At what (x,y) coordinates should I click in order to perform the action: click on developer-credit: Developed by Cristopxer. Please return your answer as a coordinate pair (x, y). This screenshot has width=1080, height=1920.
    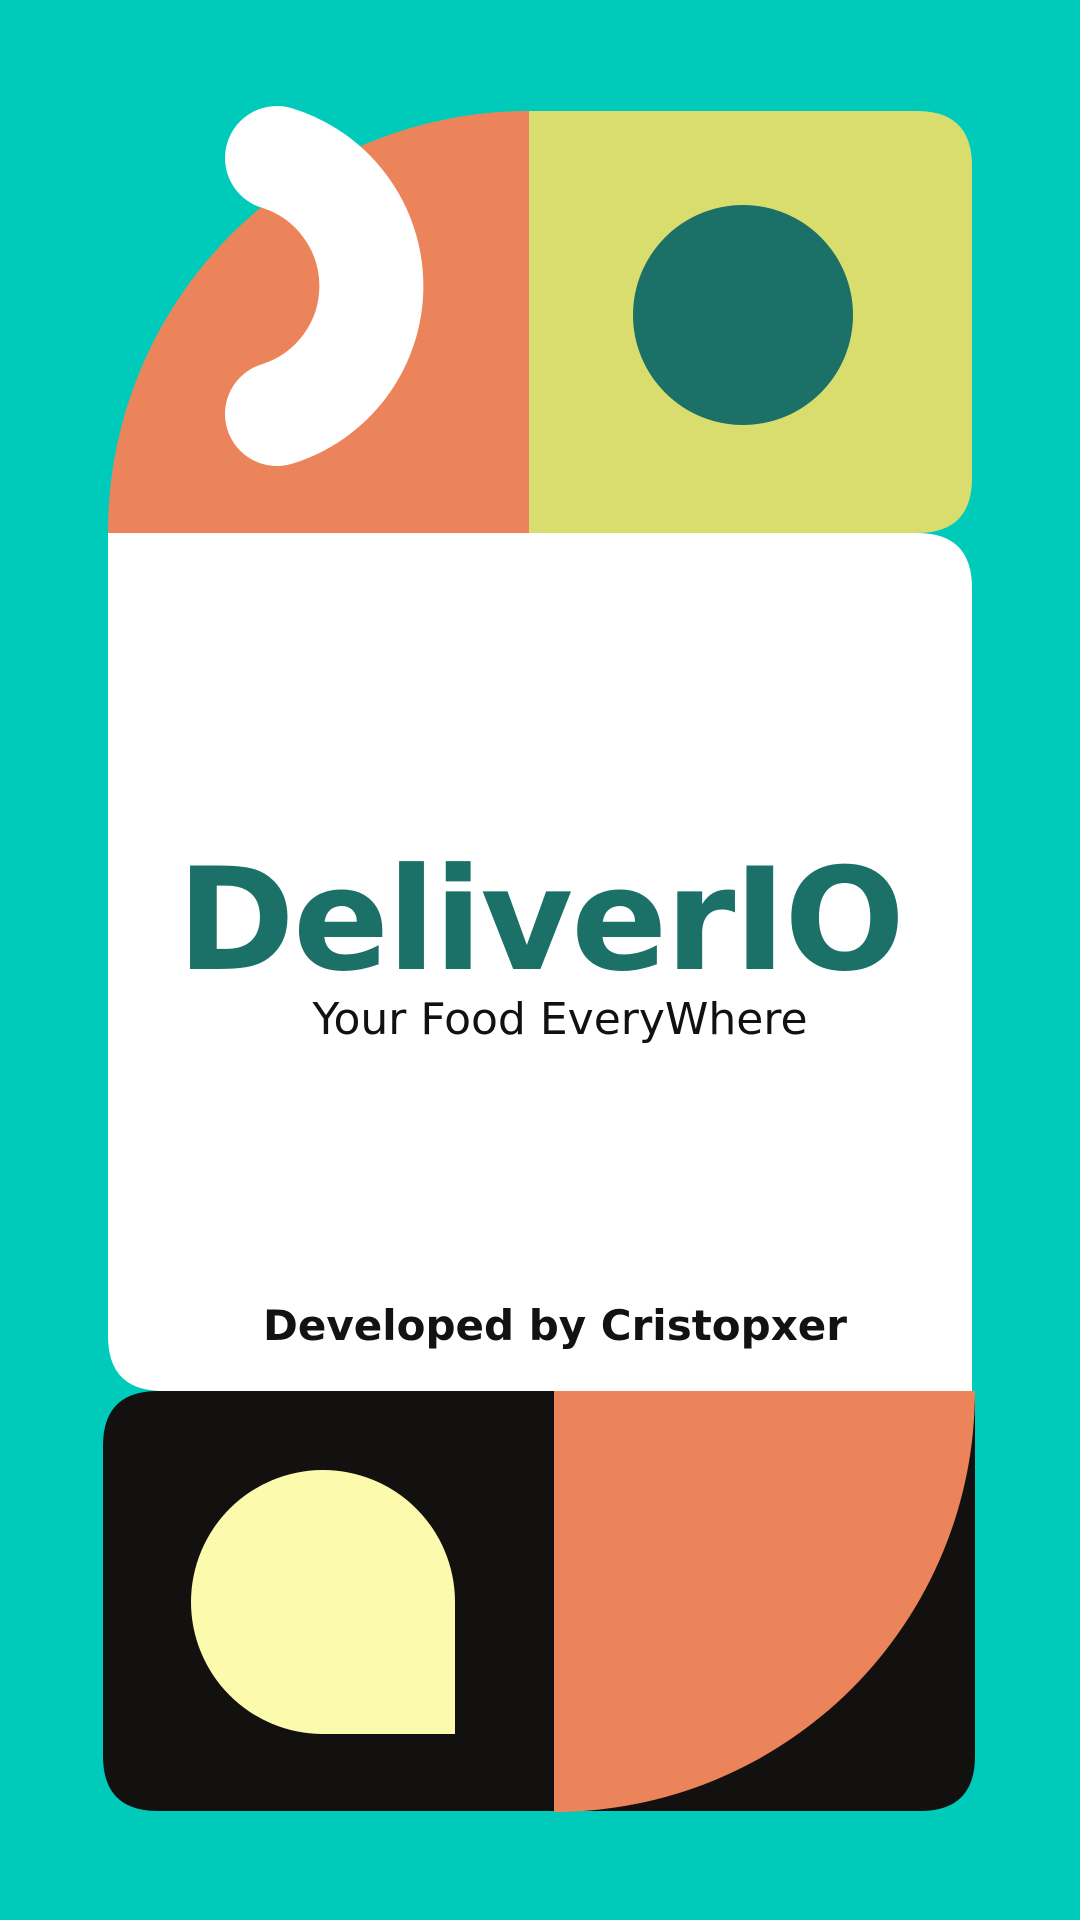
    Looking at the image, I should click on (555, 1325).